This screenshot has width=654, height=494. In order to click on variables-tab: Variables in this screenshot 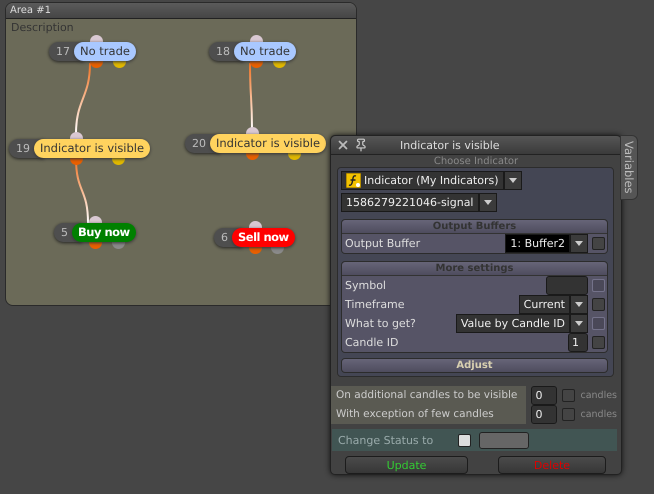, I will do `click(629, 167)`.